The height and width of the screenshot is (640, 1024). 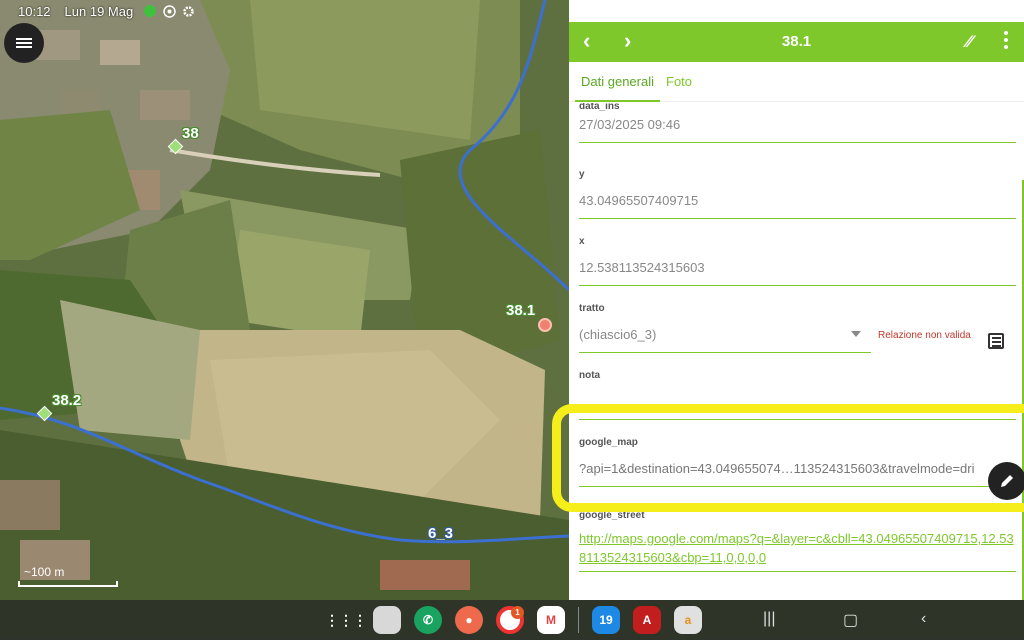 I want to click on phone-app-icon: ✆, so click(x=428, y=620).